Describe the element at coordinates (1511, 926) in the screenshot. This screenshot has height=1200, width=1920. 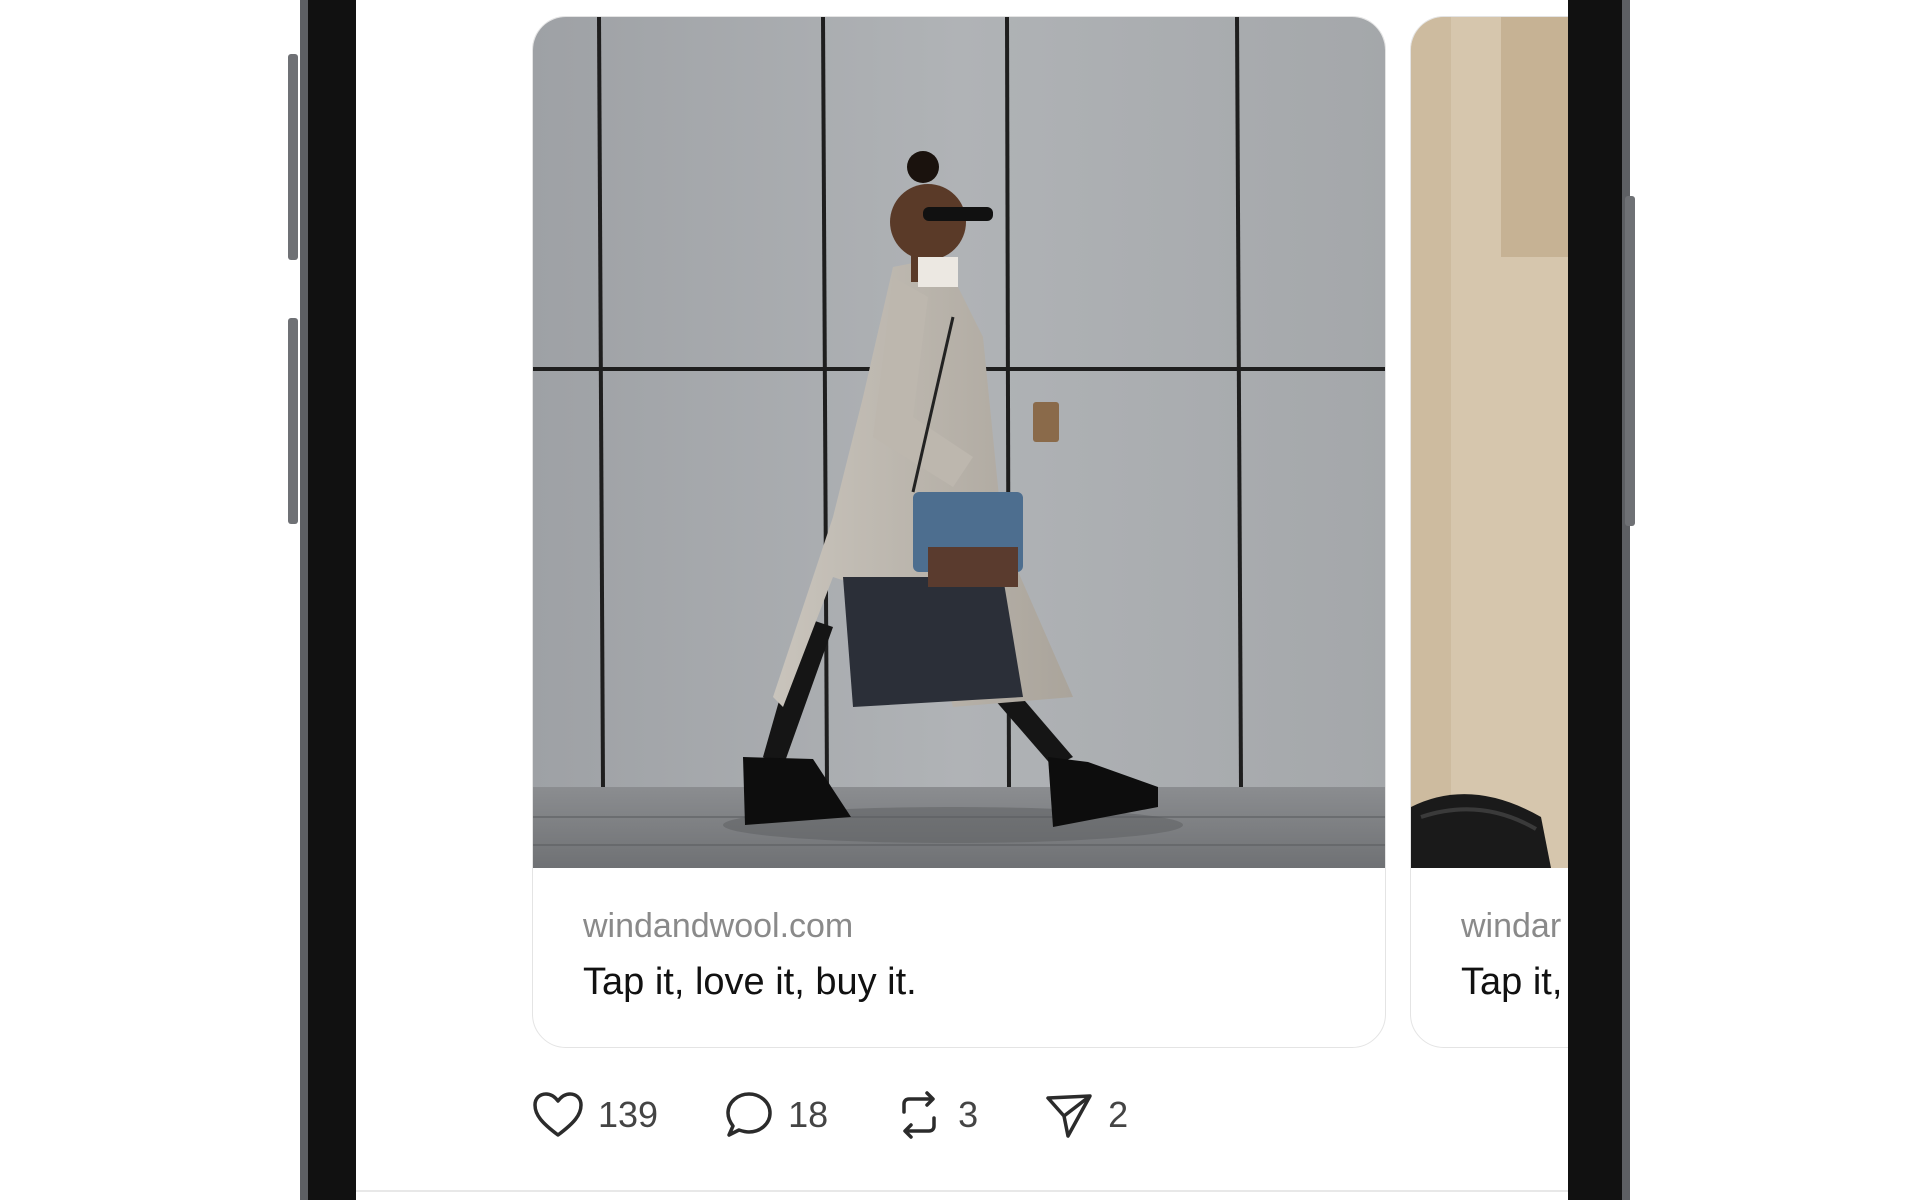
I see `link-domain-next: windar` at that location.